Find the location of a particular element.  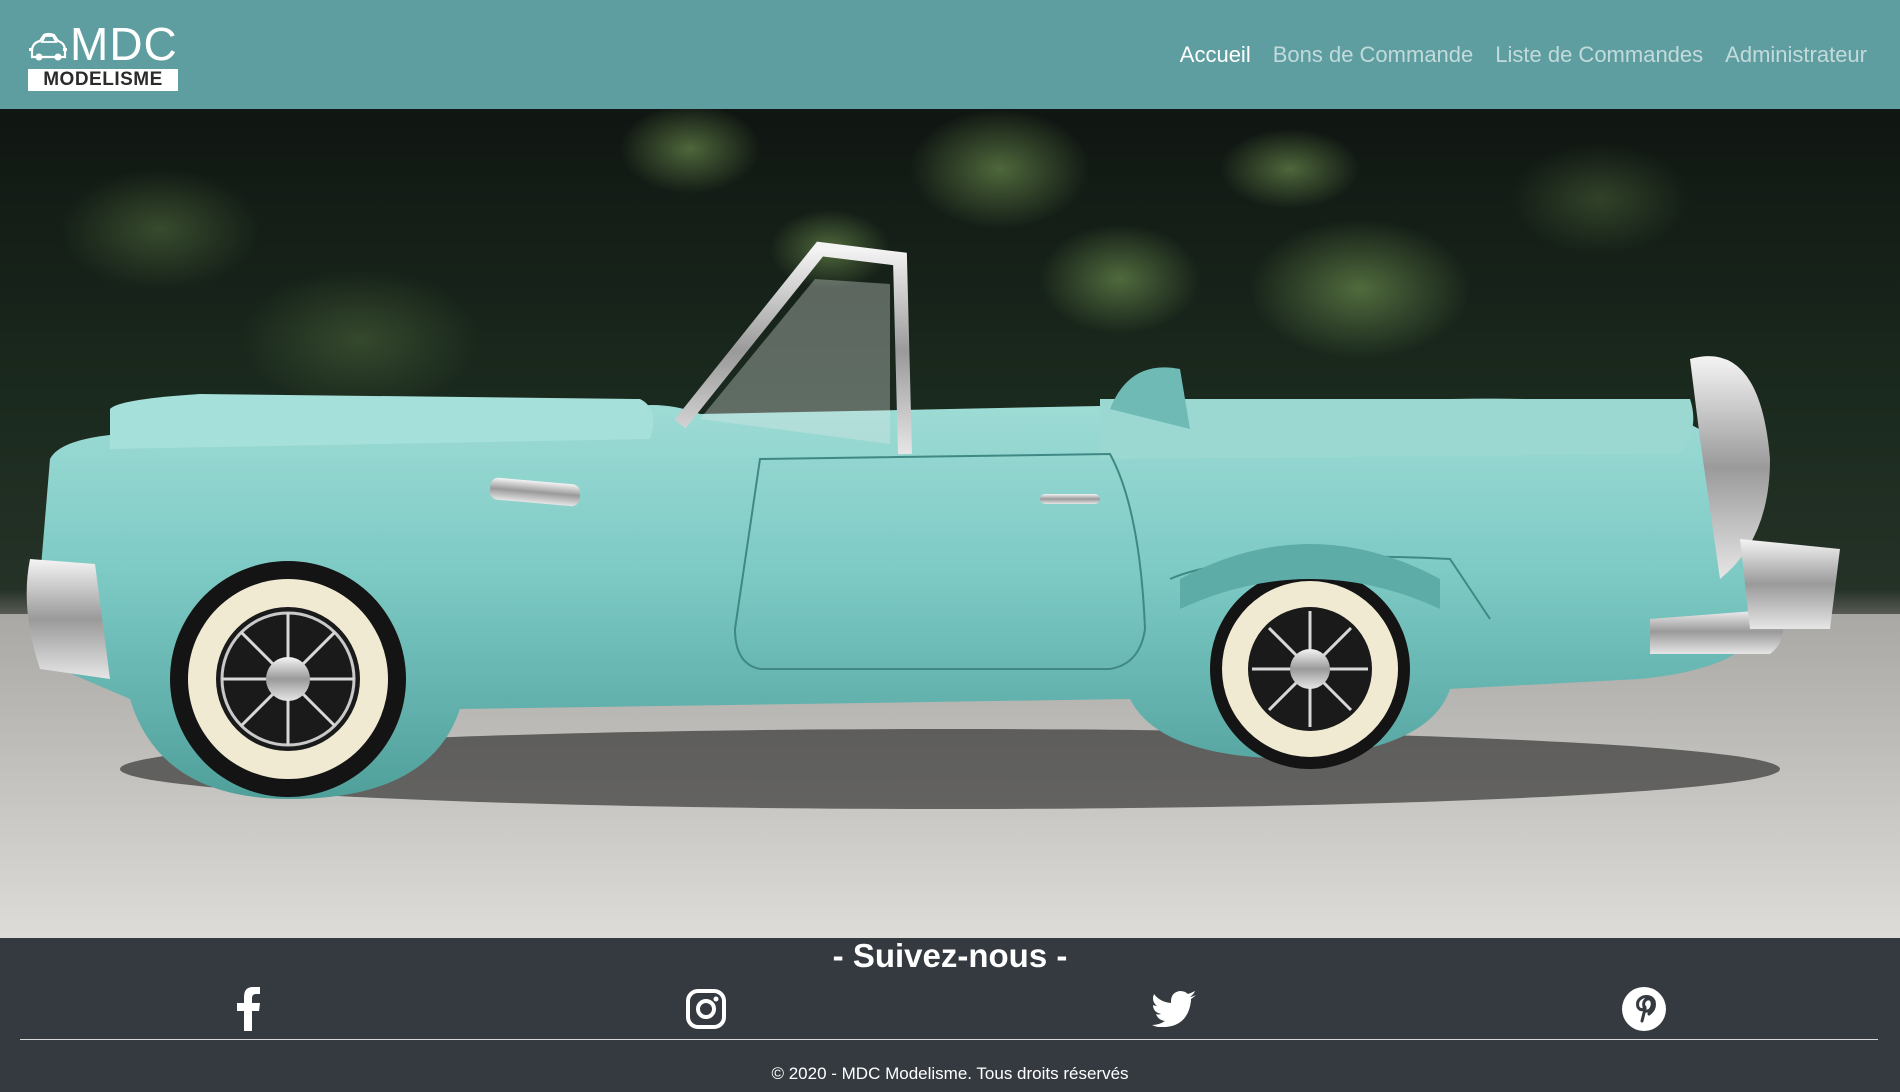

twitter-icon is located at coordinates (1174, 1009).